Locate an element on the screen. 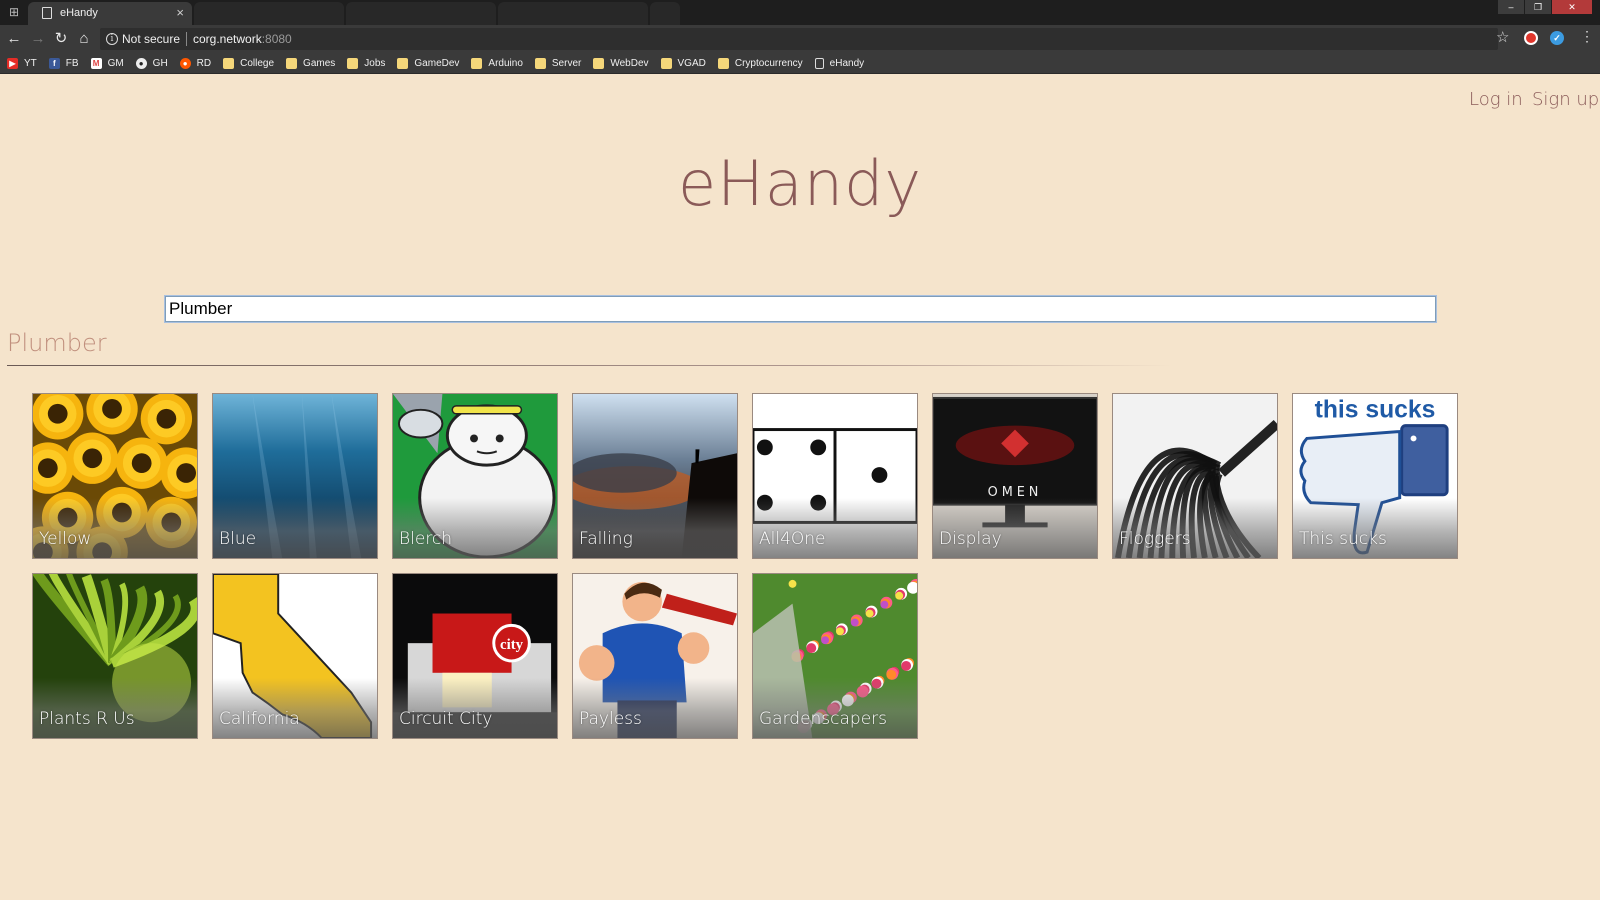 The height and width of the screenshot is (900, 1600). url-host: corg.network is located at coordinates (227, 39).